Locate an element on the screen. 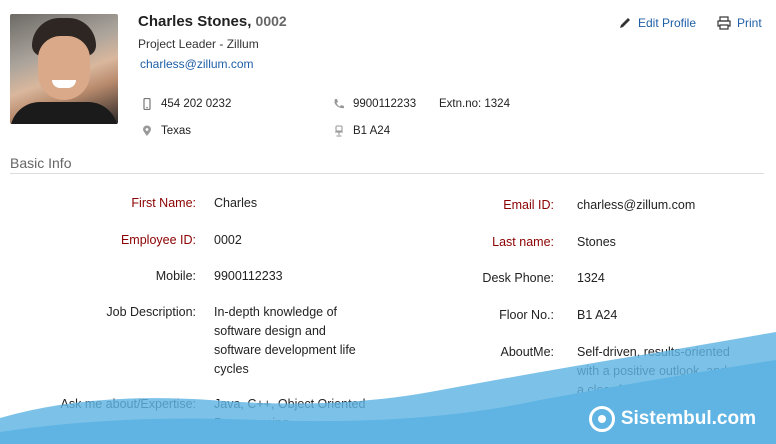  print-button: Print is located at coordinates (739, 23).